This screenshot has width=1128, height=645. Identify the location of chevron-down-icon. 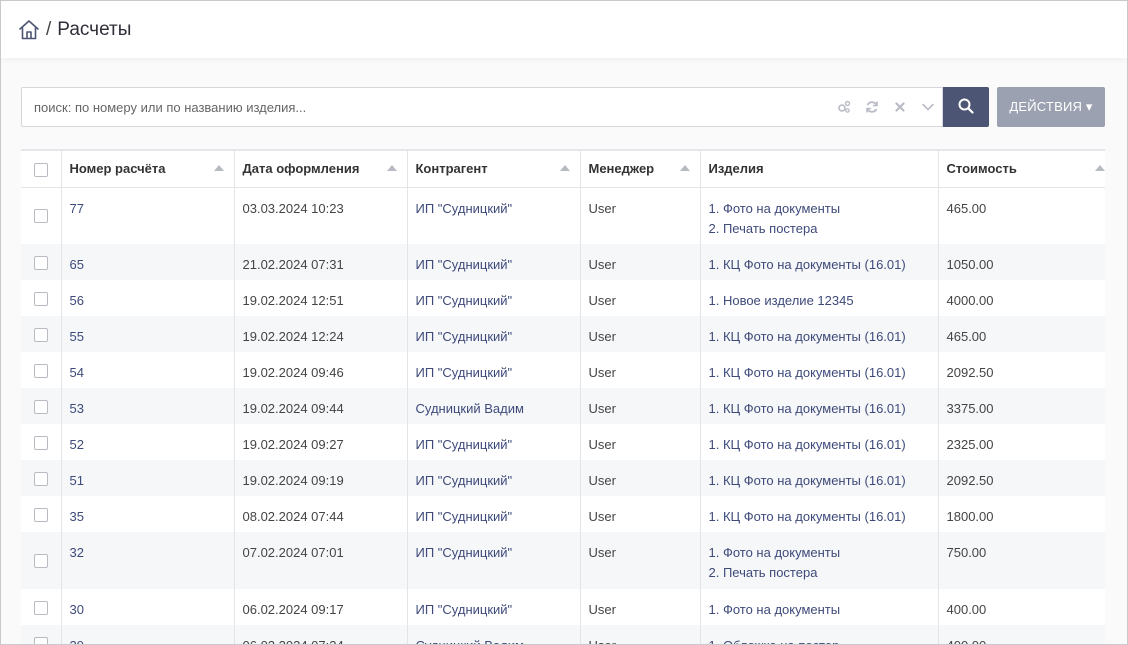
(928, 107).